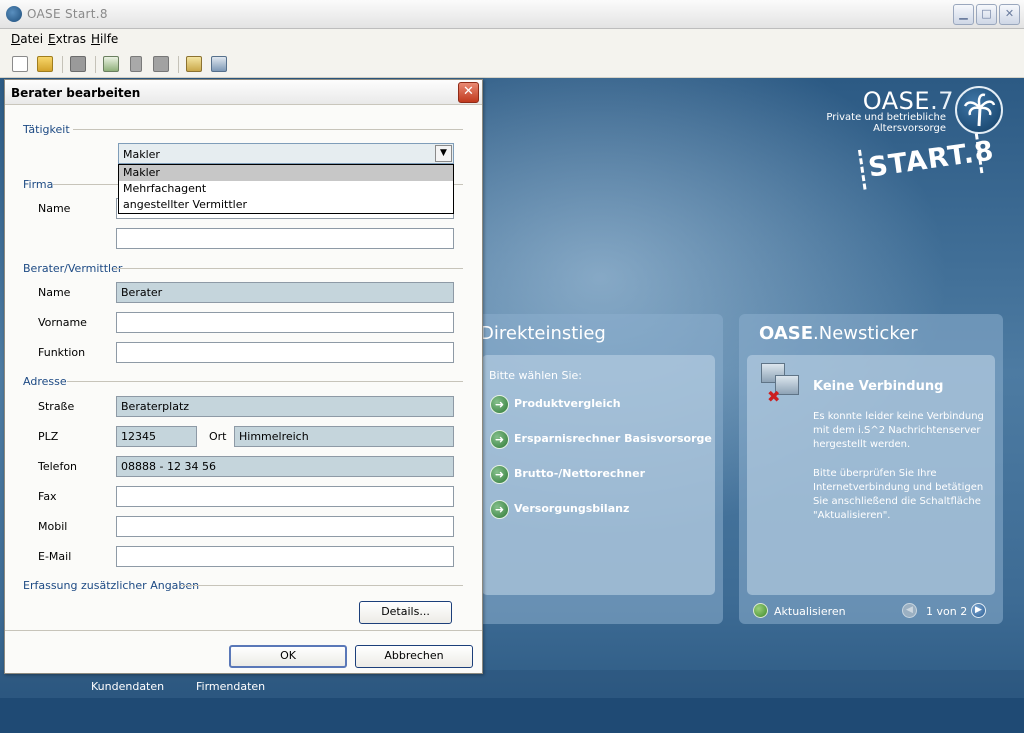 The height and width of the screenshot is (733, 1024). I want to click on refresh-label: Aktualisieren, so click(810, 611).